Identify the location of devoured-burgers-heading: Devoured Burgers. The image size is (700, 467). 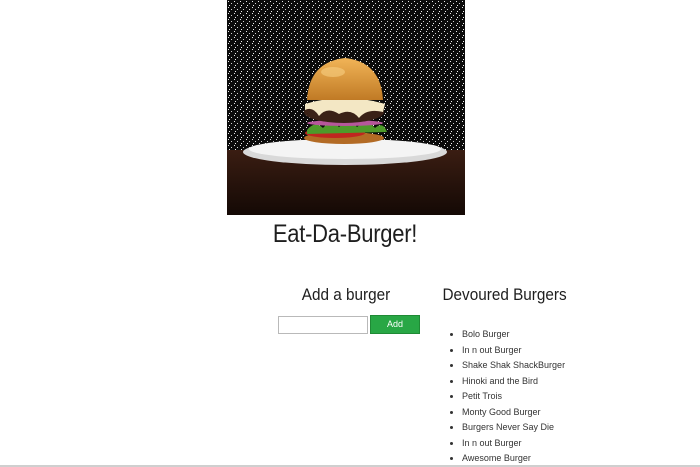
(504, 294).